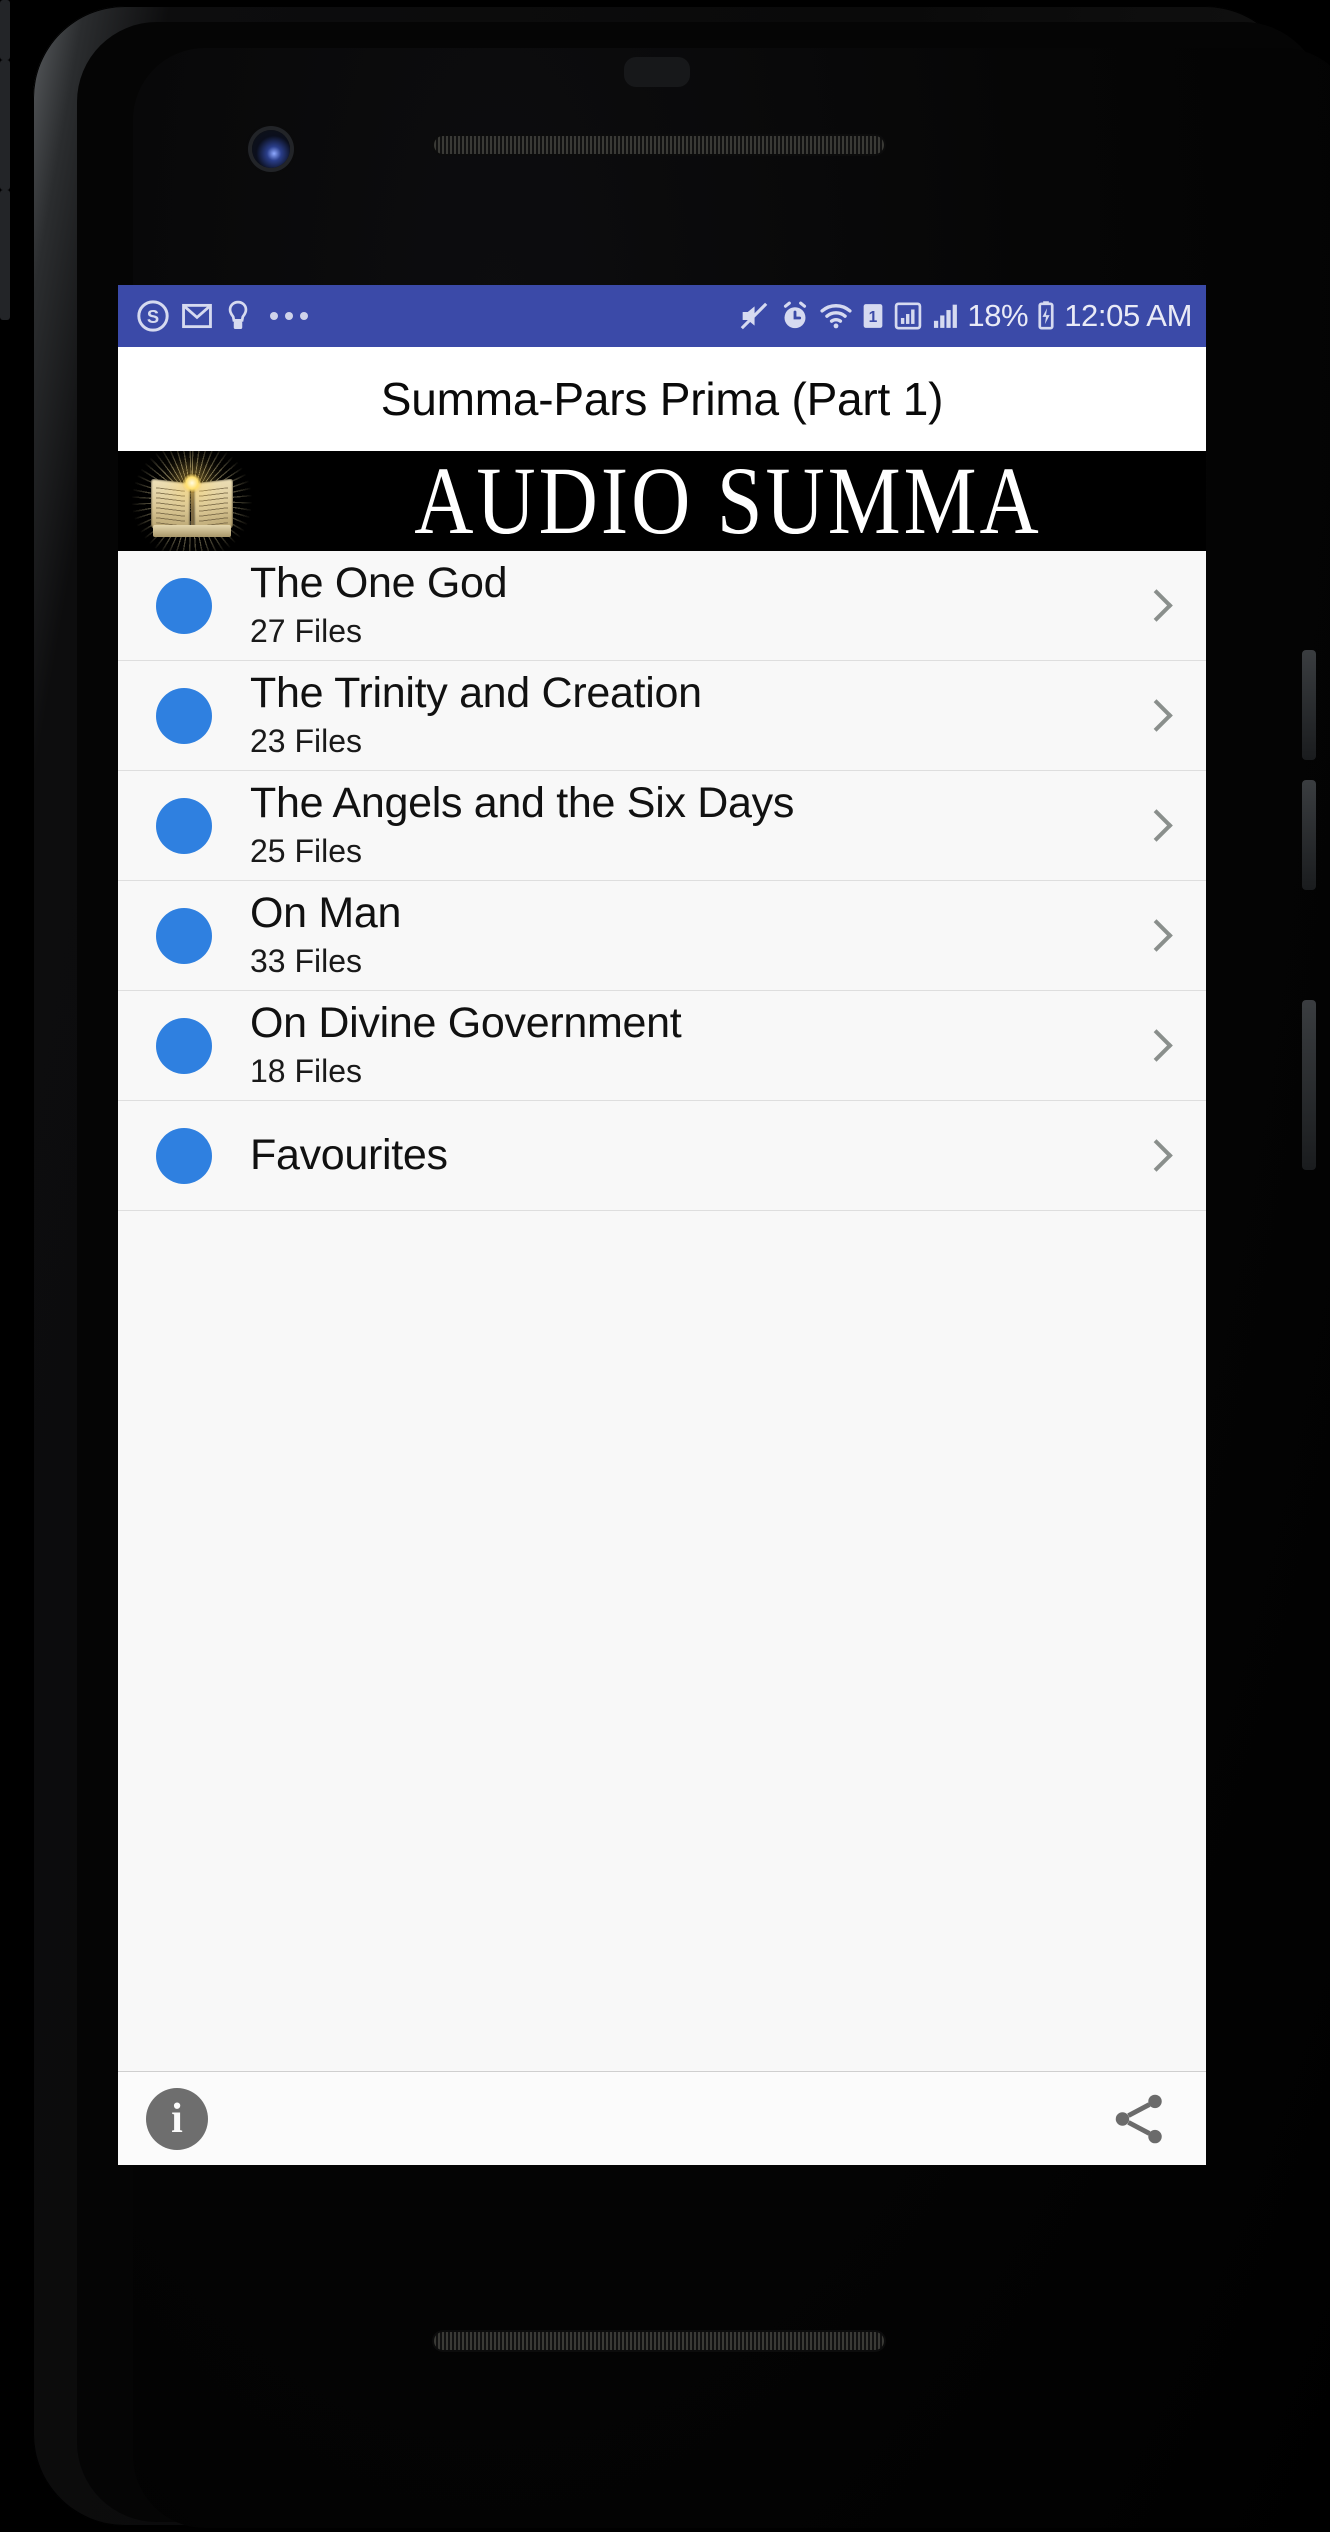 The width and height of the screenshot is (1330, 2532). What do you see at coordinates (693, 1154) in the screenshot?
I see `list-item-texts: Favourites` at bounding box center [693, 1154].